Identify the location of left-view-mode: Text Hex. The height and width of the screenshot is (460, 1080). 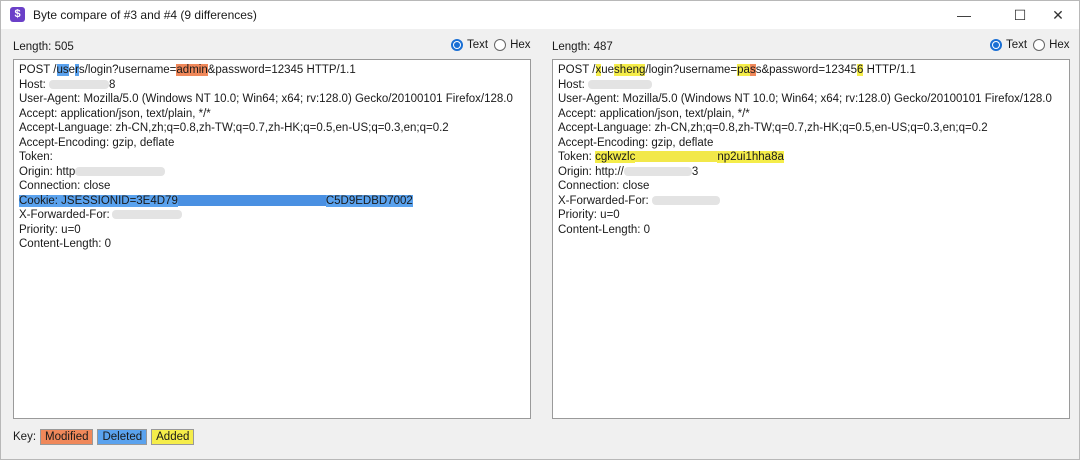
(494, 45).